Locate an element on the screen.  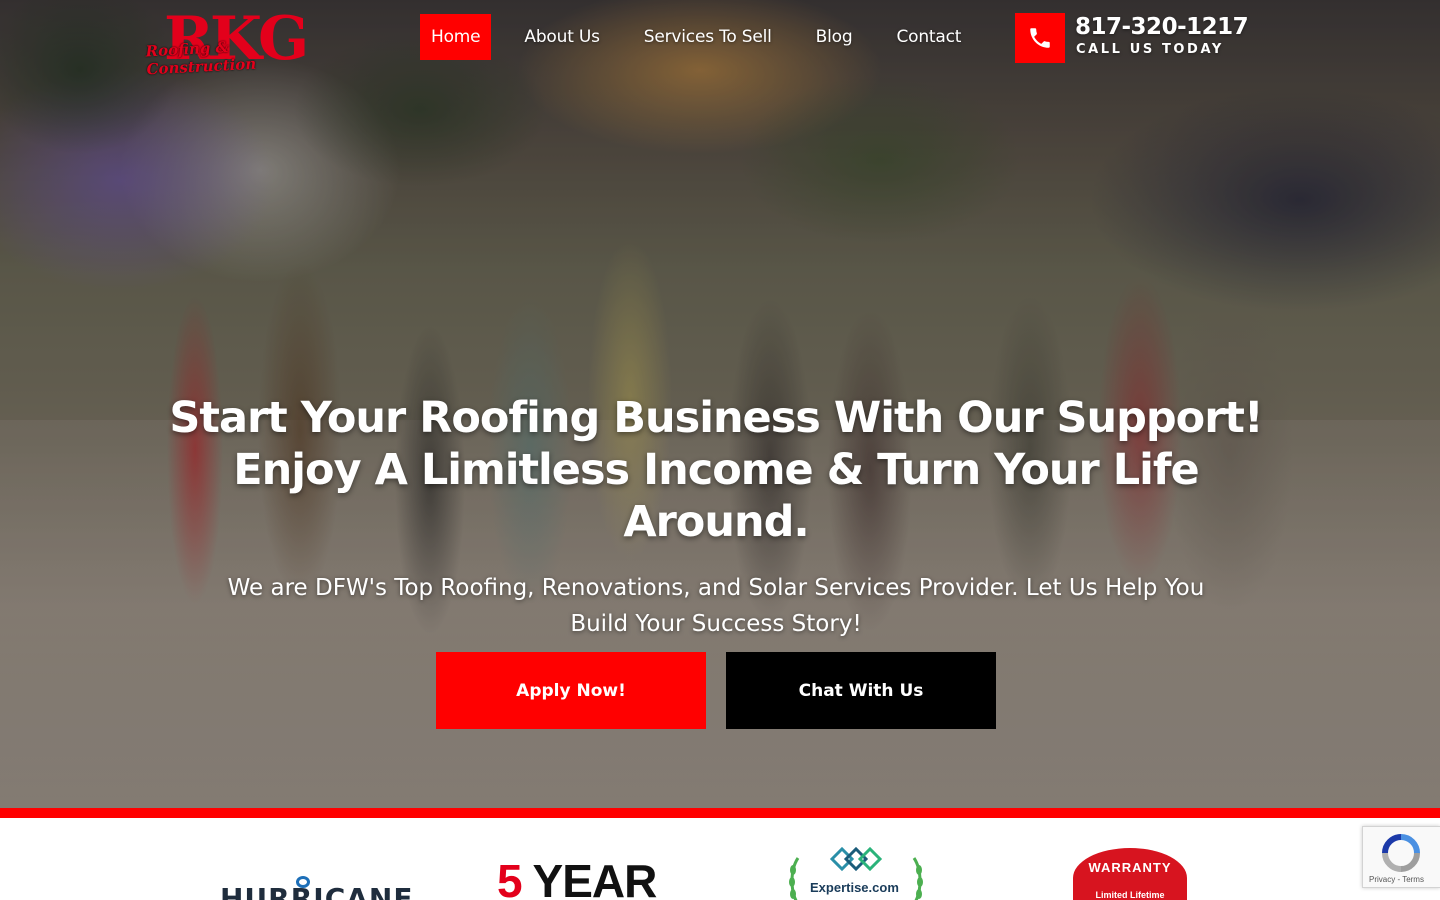
expertise-label: Expertise.com is located at coordinates (854, 887).